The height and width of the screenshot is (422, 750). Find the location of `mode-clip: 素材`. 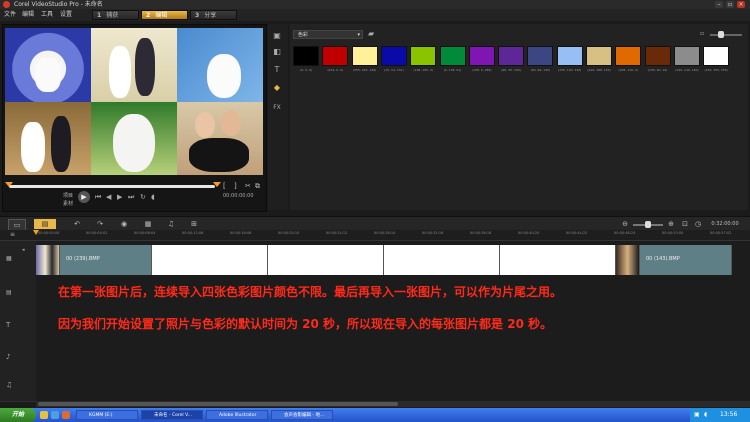

mode-clip: 素材 is located at coordinates (68, 203).